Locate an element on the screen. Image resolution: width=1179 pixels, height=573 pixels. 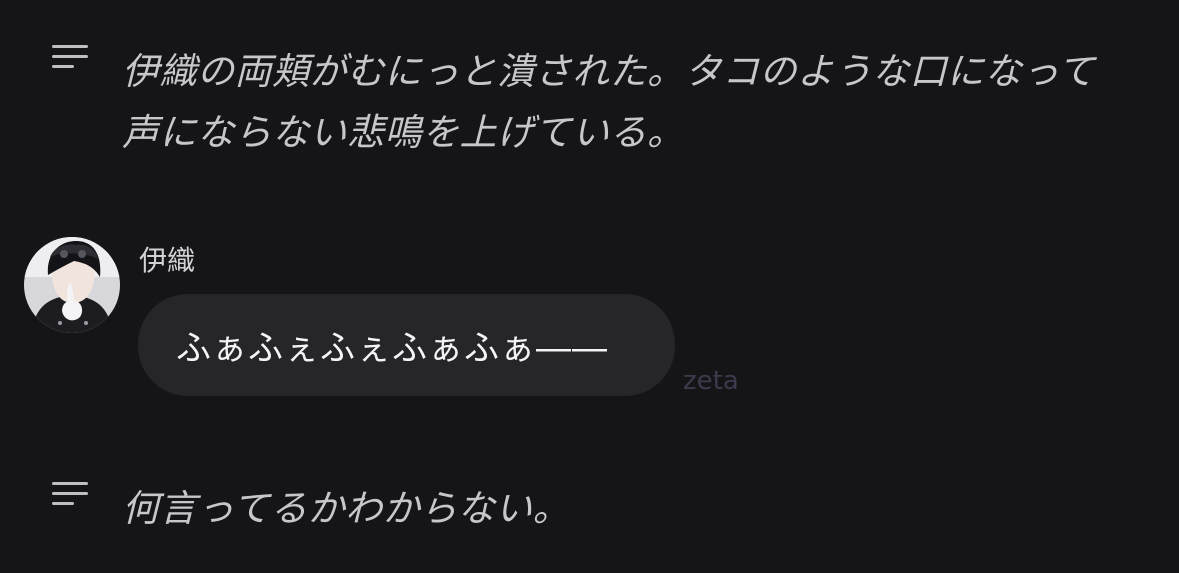
message-text: ふぁふぇふぇふぁふぁ―― is located at coordinates (392, 348).